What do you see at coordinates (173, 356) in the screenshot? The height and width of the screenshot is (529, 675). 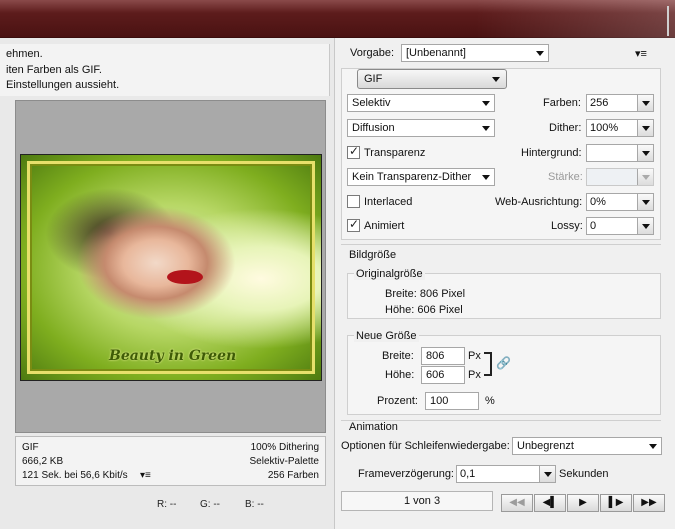 I see `image-signature: Beauty in Green` at bounding box center [173, 356].